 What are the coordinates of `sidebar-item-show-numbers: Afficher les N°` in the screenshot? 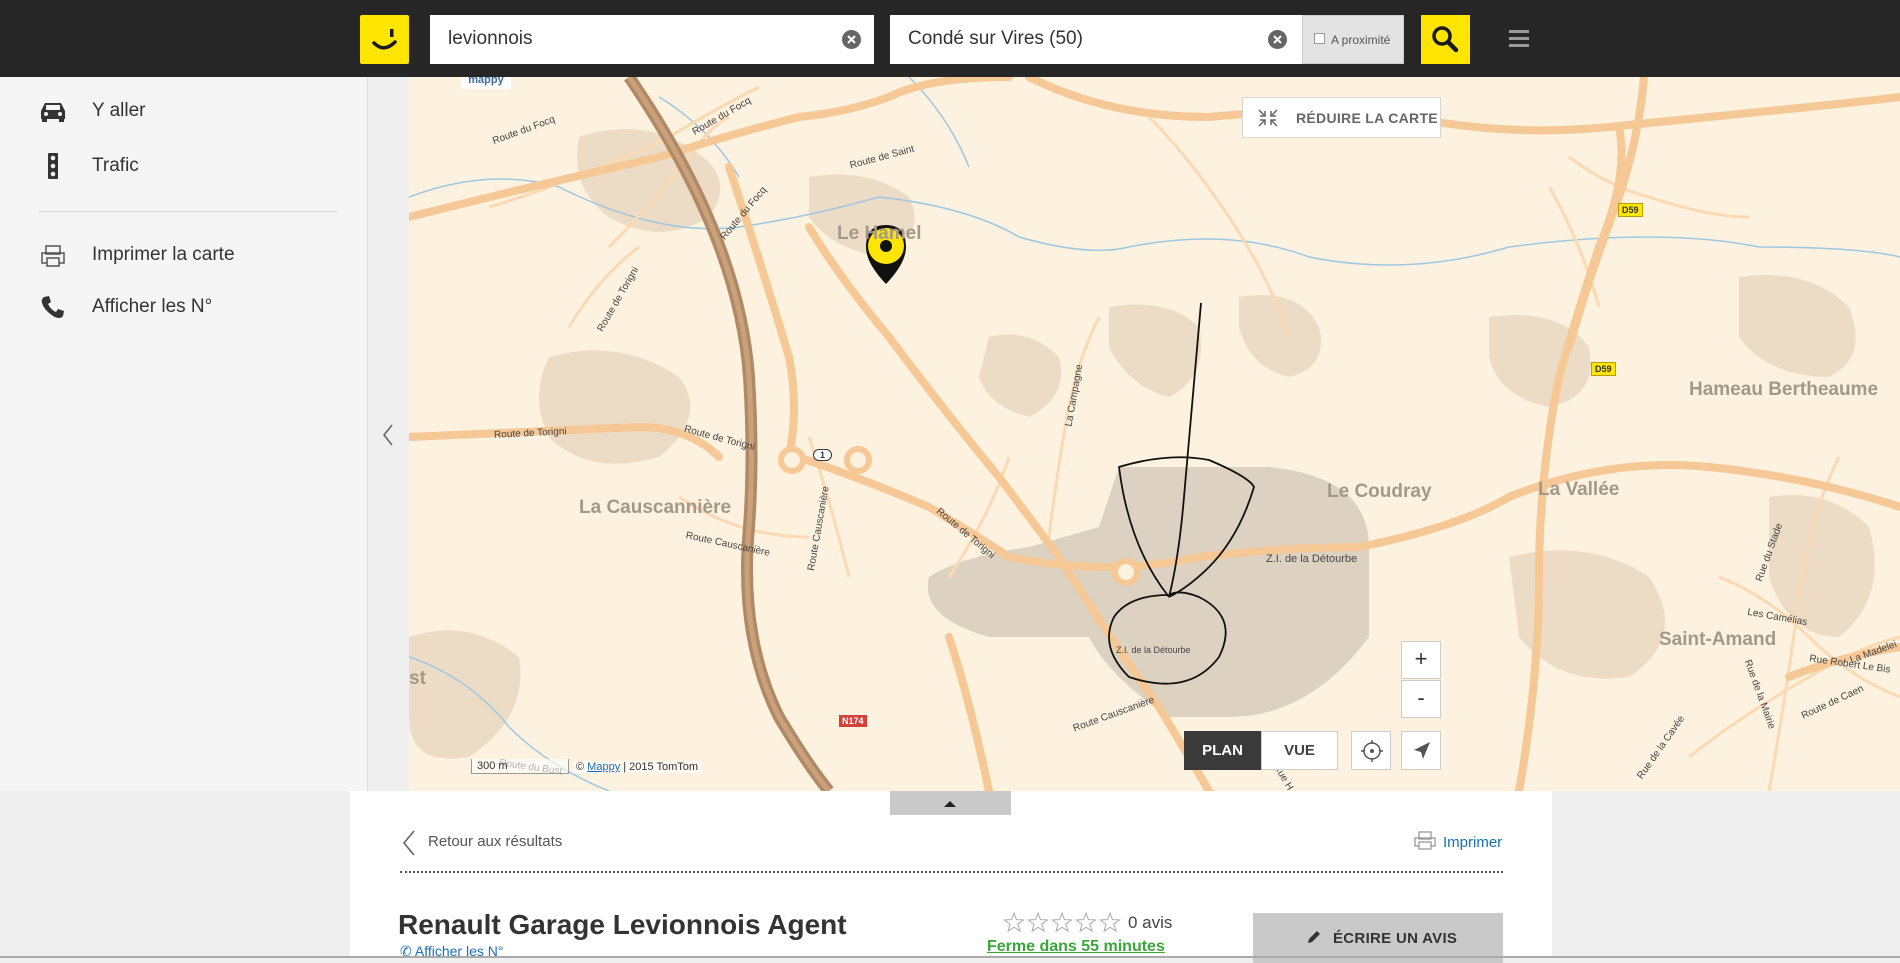 It's located at (184, 307).